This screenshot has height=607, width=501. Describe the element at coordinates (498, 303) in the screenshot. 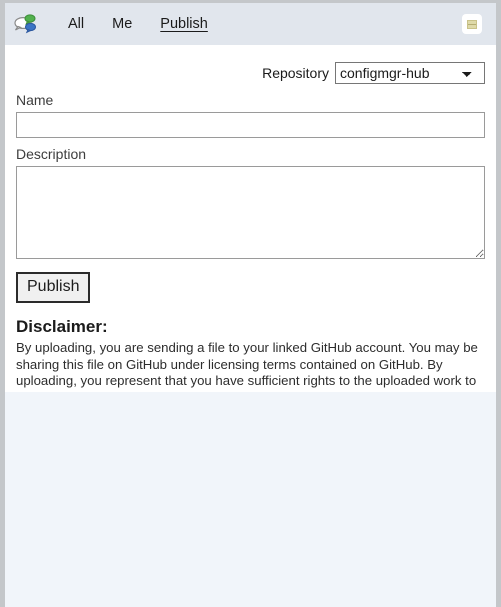

I see `window-frame-right` at that location.